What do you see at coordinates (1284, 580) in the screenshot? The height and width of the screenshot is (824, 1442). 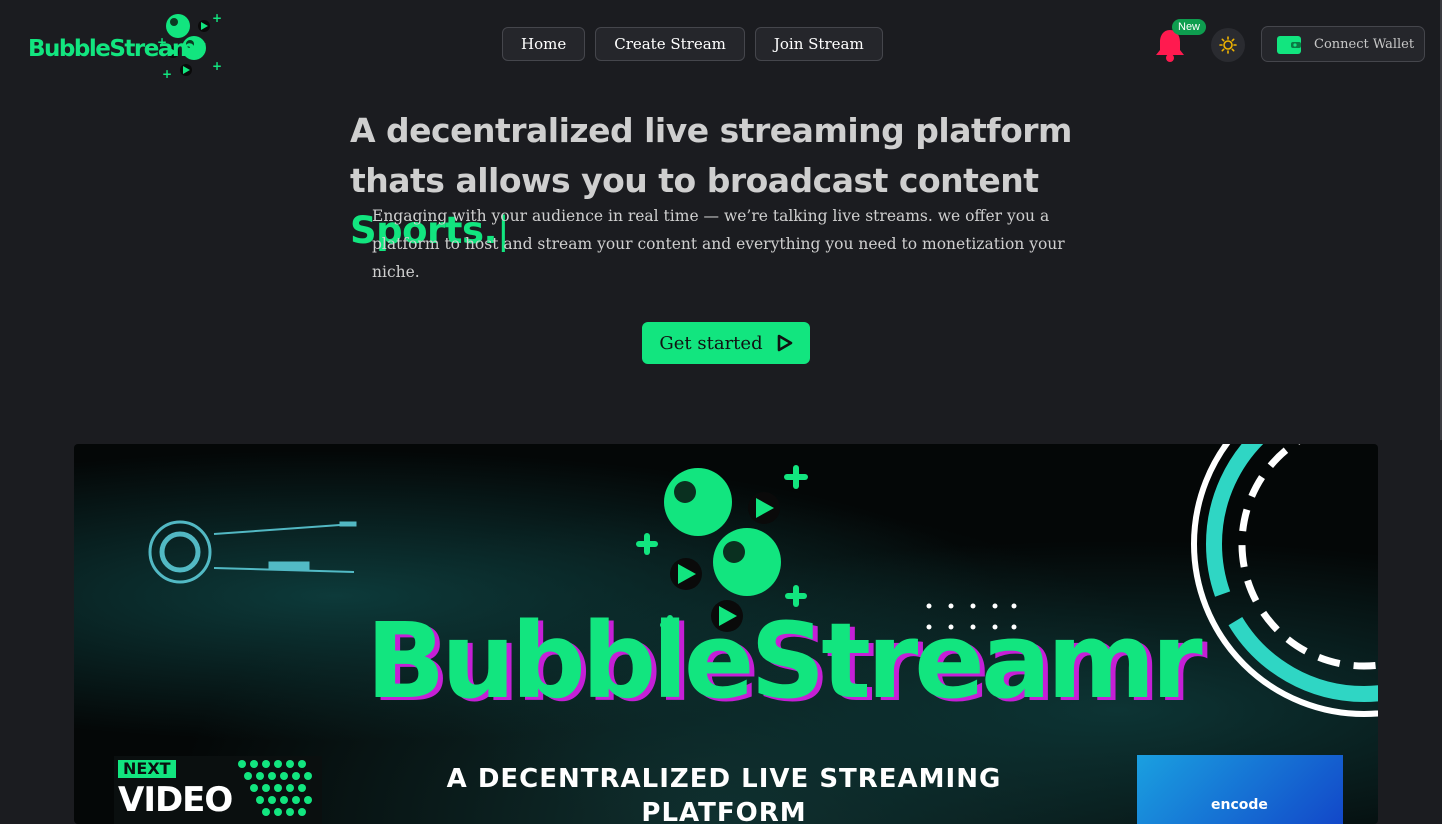 I see `ring-graphic` at bounding box center [1284, 580].